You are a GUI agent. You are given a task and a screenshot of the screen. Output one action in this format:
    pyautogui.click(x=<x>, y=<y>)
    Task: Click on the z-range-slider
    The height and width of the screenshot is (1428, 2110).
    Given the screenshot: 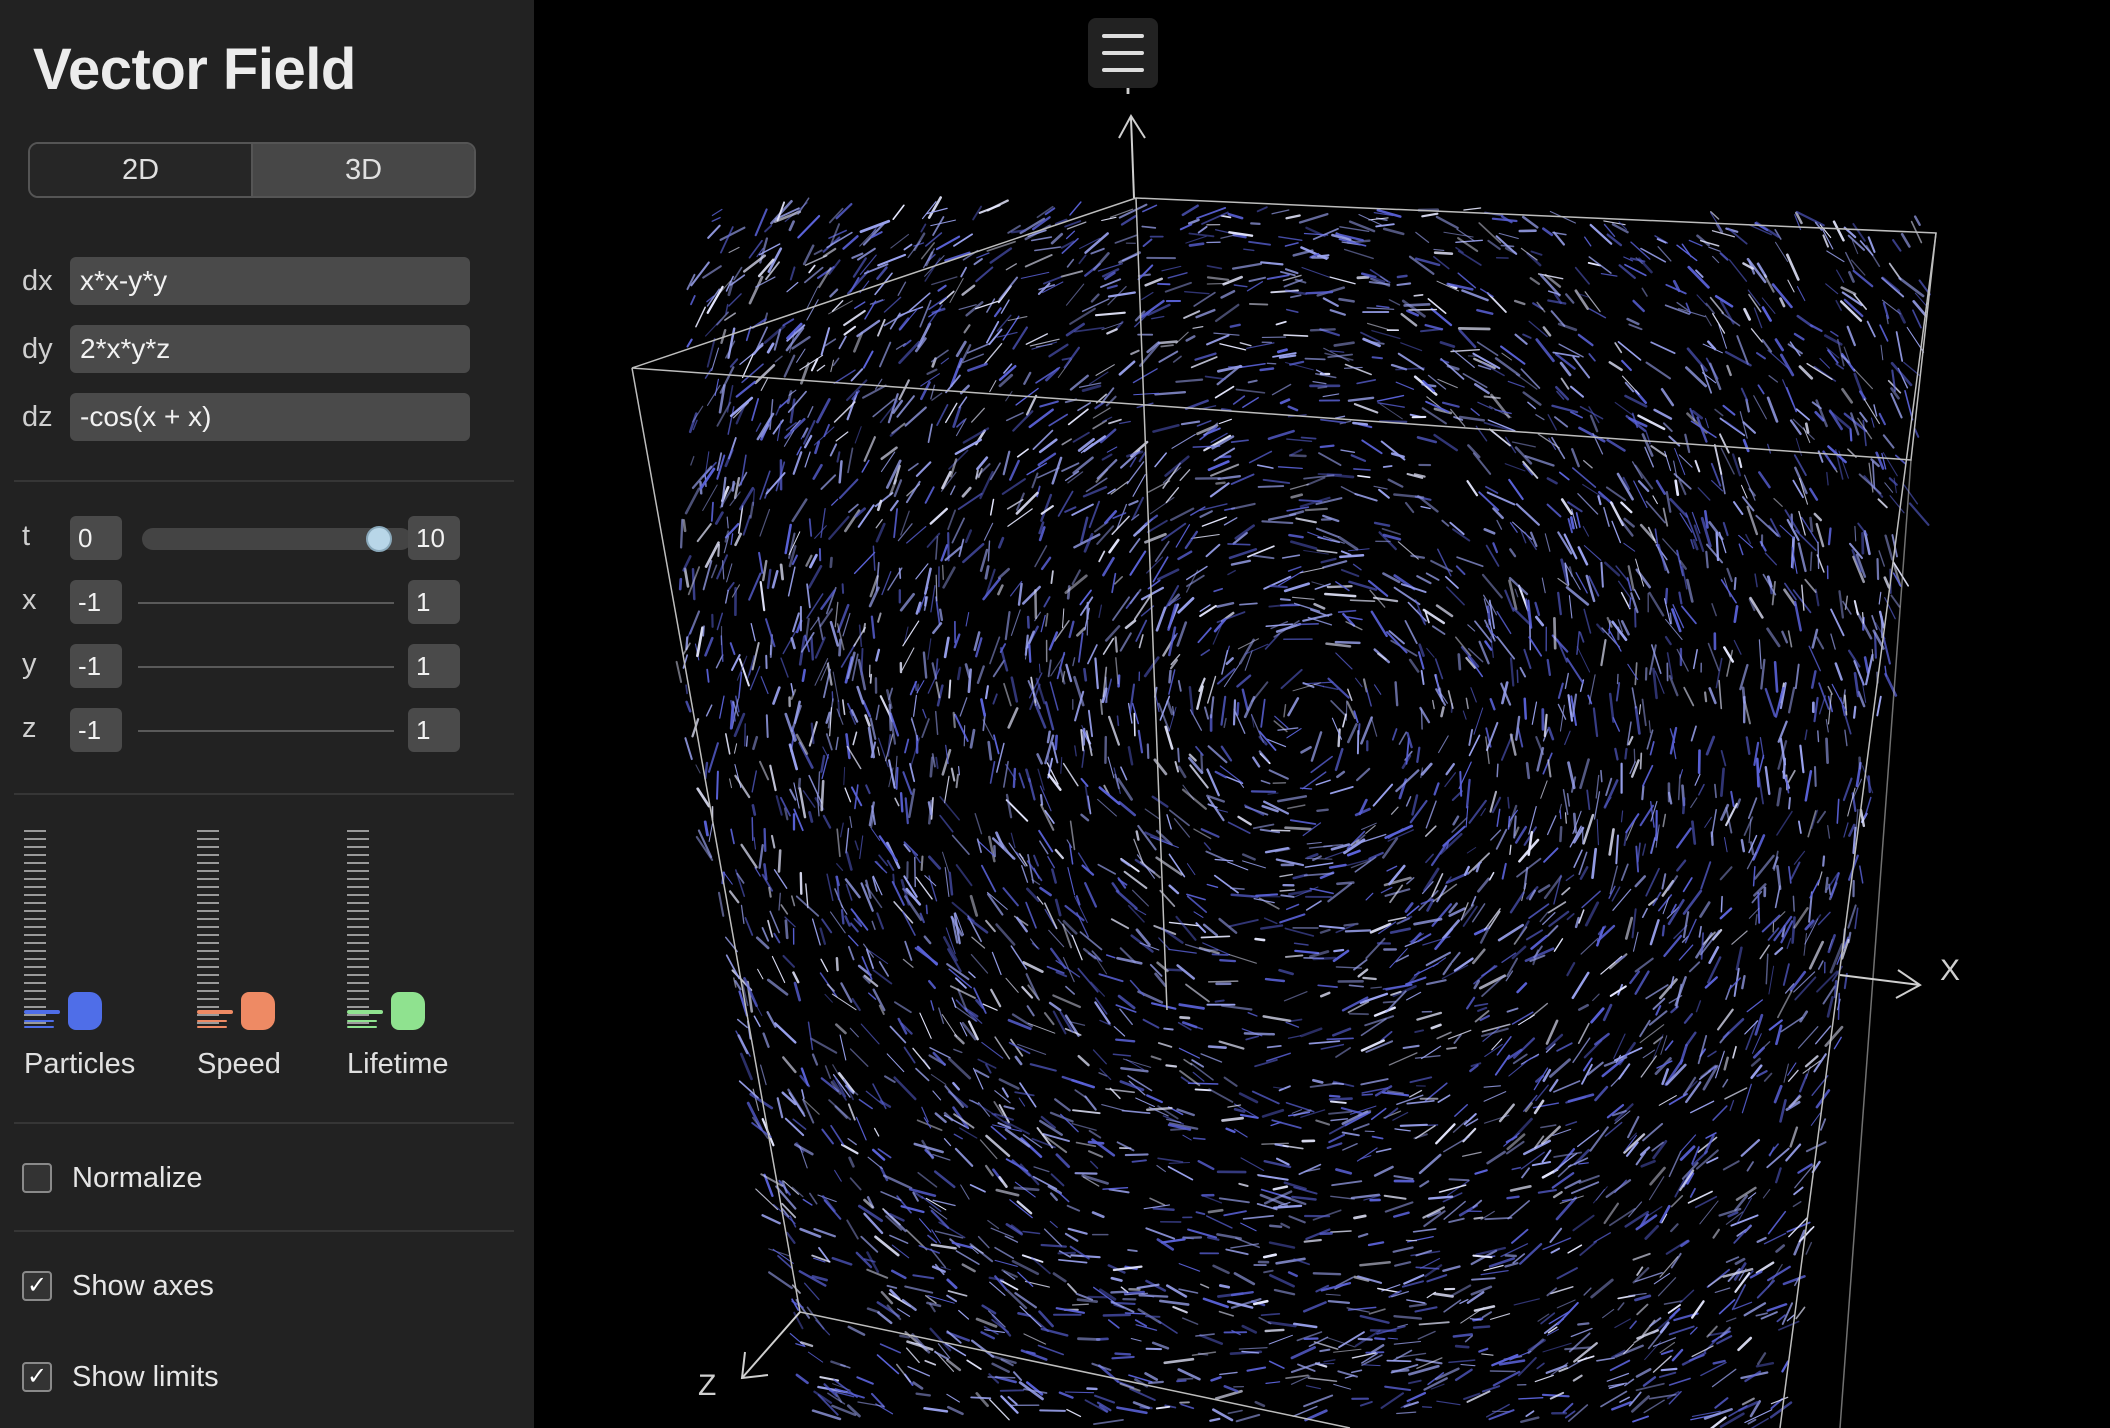 What is the action you would take?
    pyautogui.click(x=266, y=731)
    